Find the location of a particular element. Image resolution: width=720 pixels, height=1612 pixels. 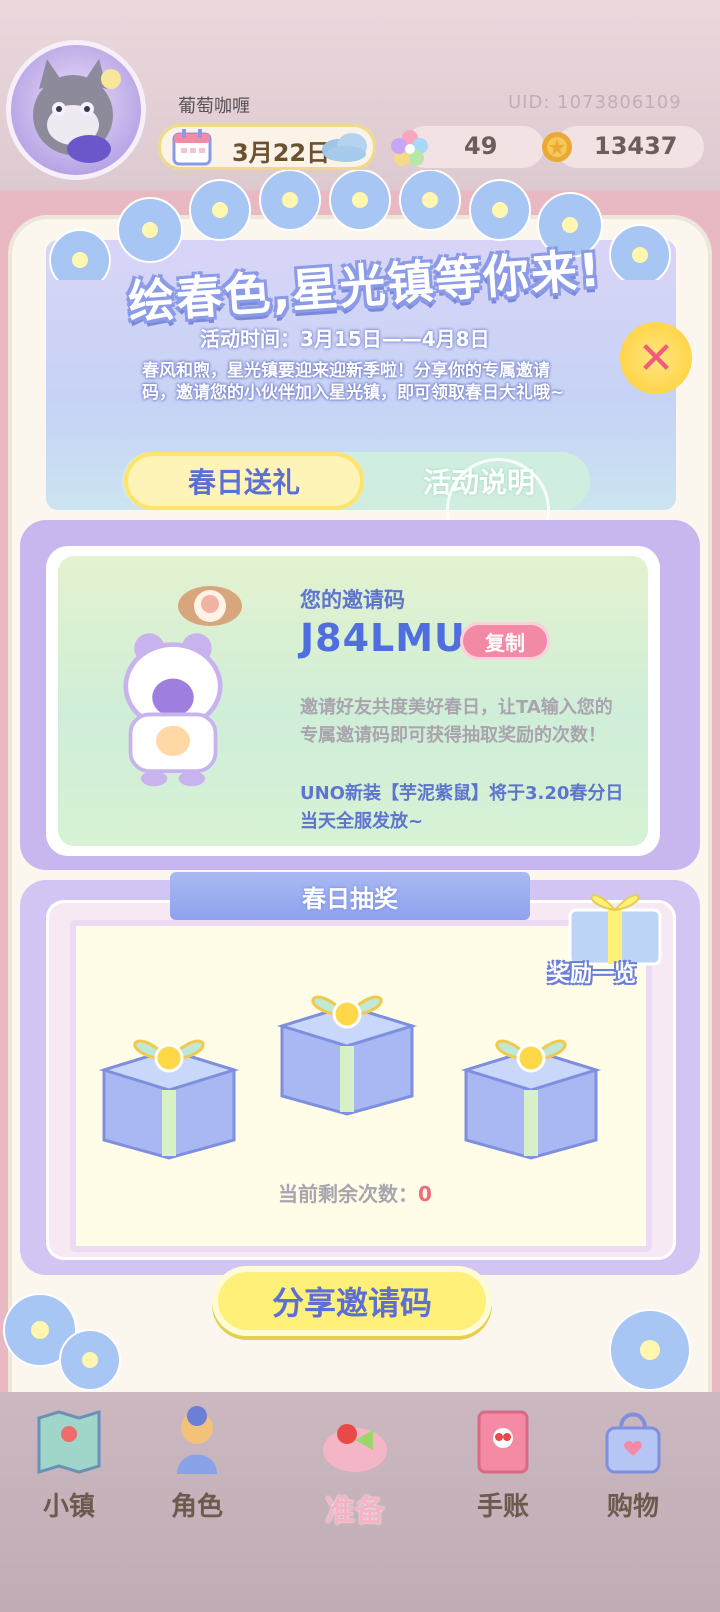

nav-prepare: 准备 is located at coordinates (355, 1469).